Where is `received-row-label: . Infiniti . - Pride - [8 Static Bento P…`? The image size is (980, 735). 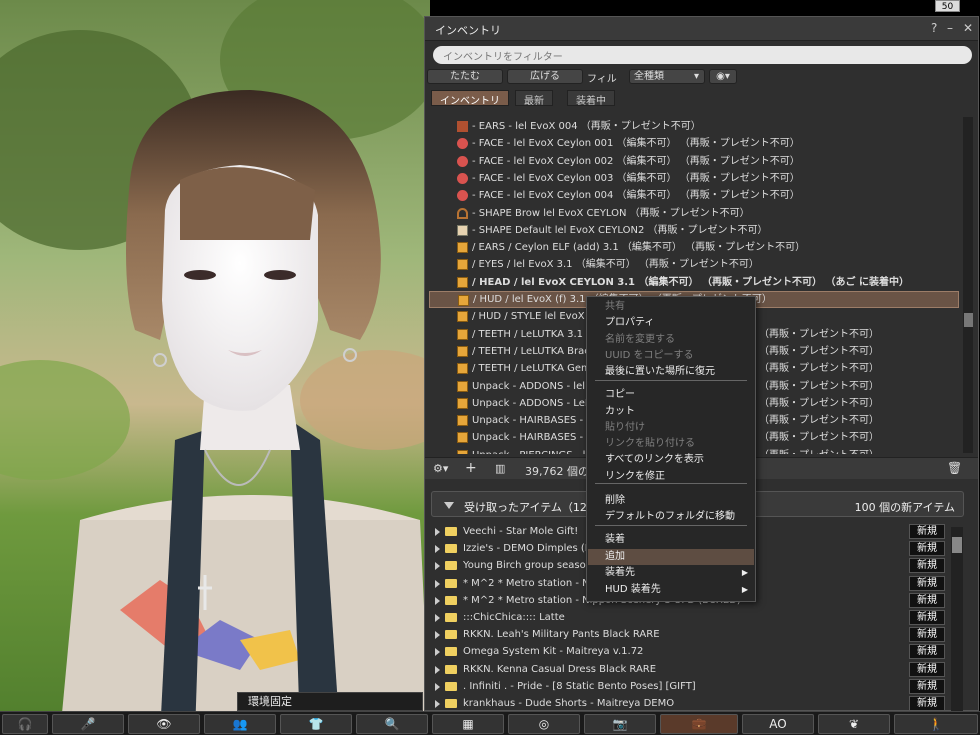 received-row-label: . Infiniti . - Pride - [8 Static Bento P… is located at coordinates (579, 686).